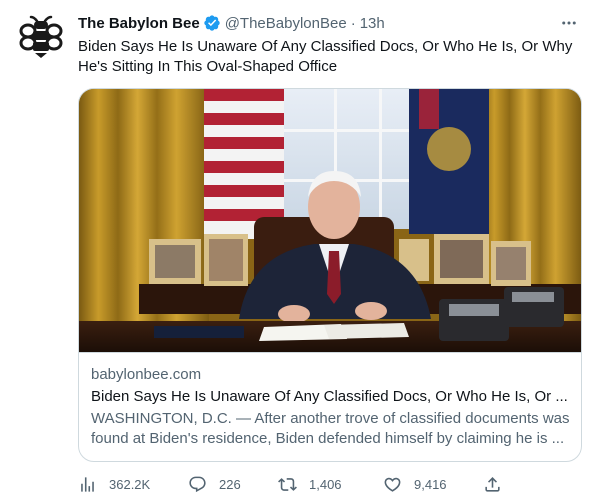  I want to click on like-icon, so click(392, 484).